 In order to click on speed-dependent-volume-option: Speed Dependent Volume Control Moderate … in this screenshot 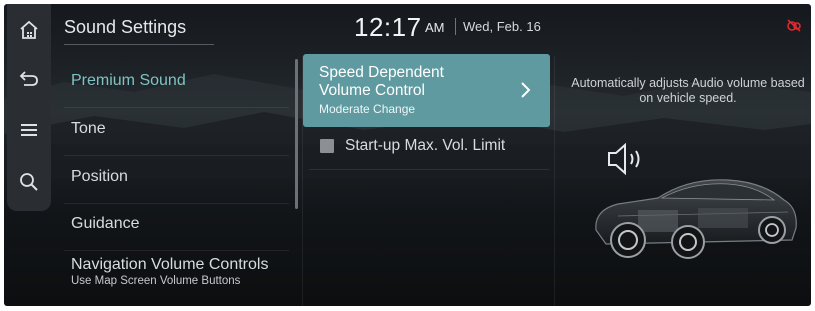, I will do `click(426, 90)`.